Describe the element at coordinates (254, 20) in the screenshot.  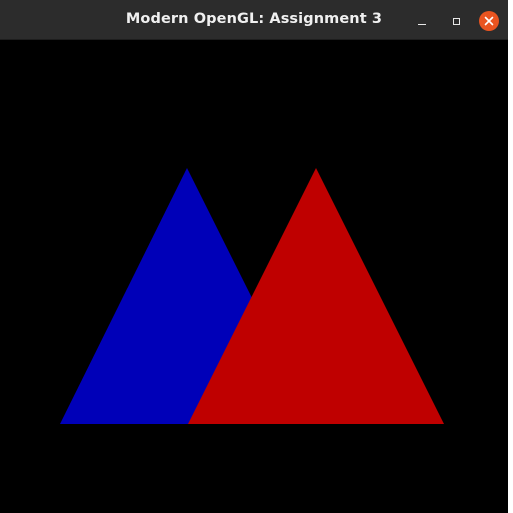
I see `title-bar: Modern OpenGL: Assignment 3` at that location.